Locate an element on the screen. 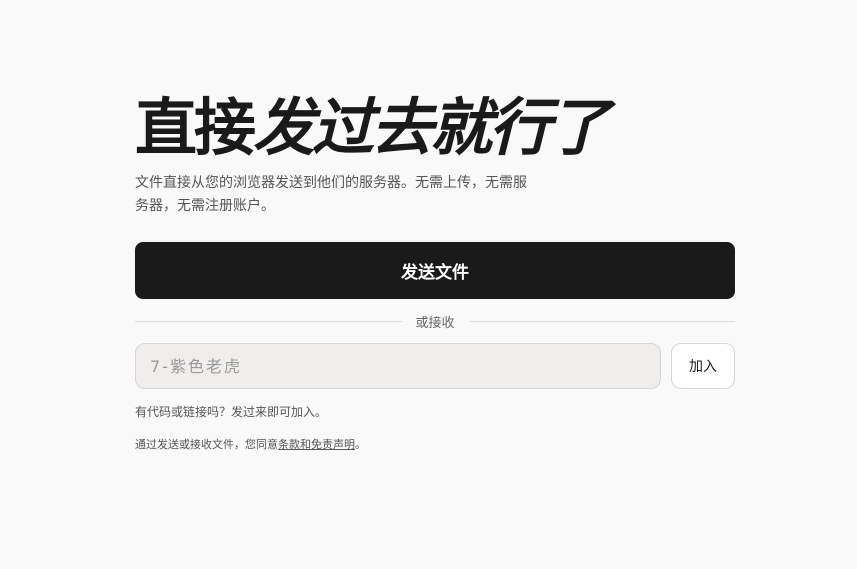  divider-line-right is located at coordinates (602, 321).